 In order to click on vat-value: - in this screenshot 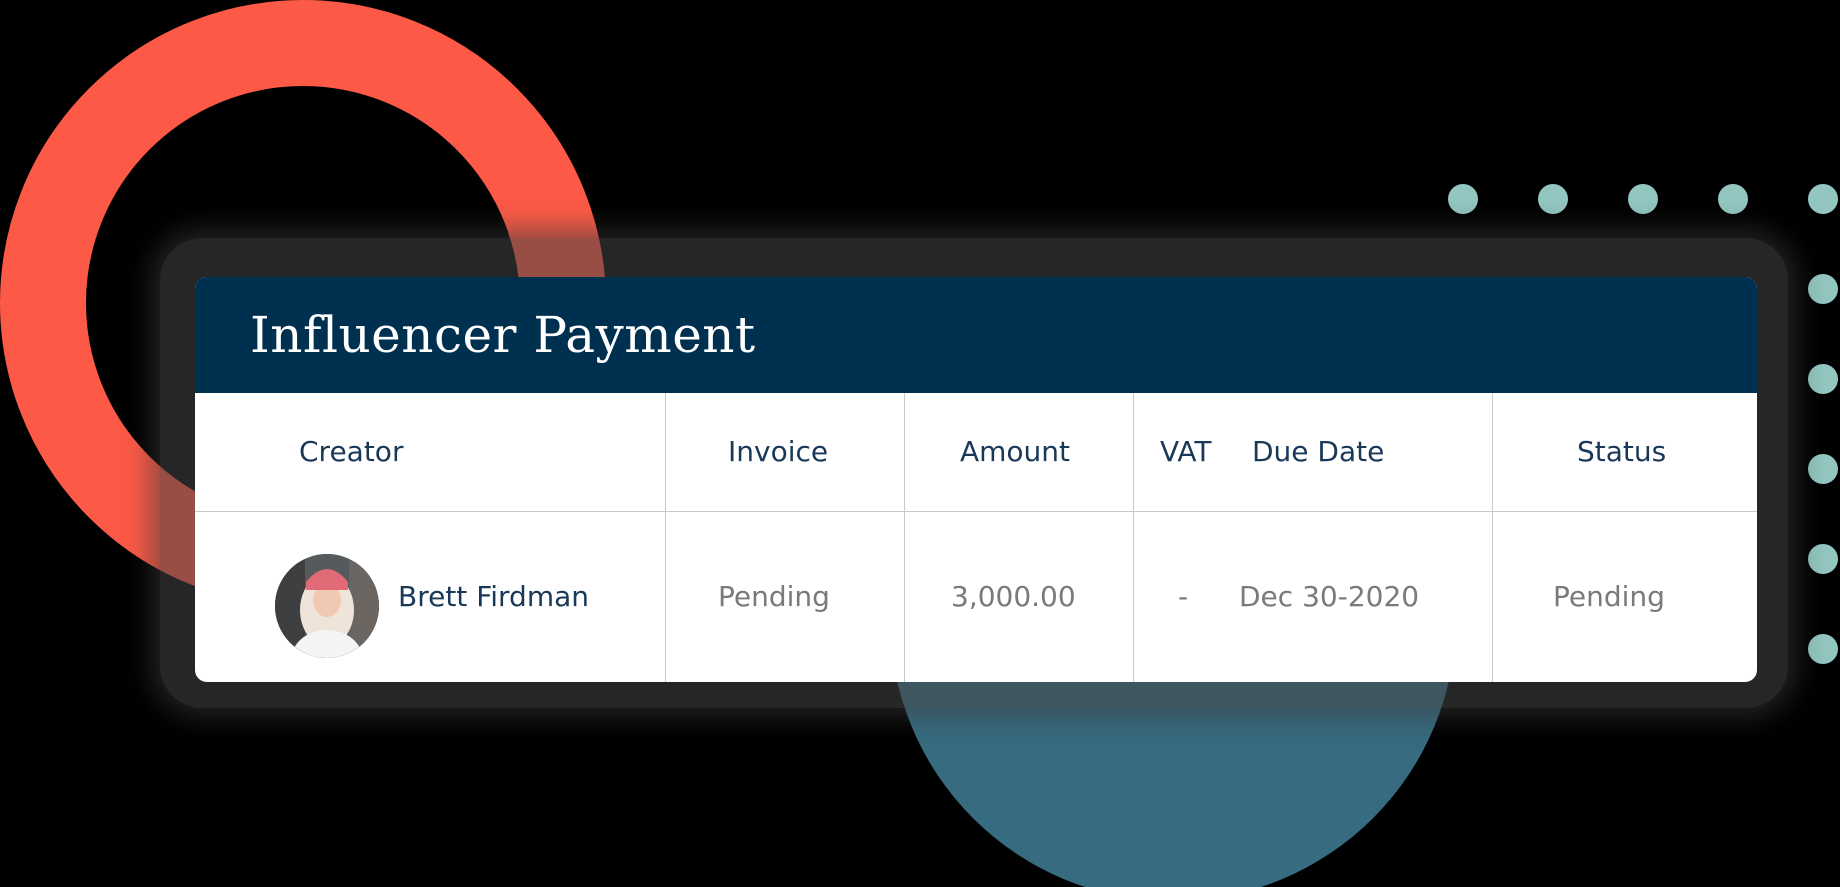, I will do `click(1183, 596)`.